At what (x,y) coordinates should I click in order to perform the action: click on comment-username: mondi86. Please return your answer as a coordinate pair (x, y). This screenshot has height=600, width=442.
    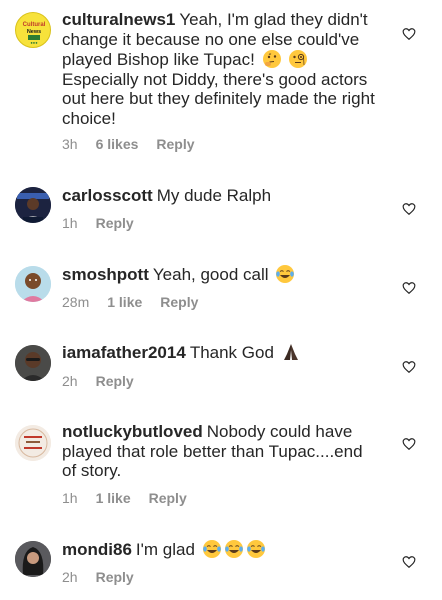
    Looking at the image, I should click on (97, 549).